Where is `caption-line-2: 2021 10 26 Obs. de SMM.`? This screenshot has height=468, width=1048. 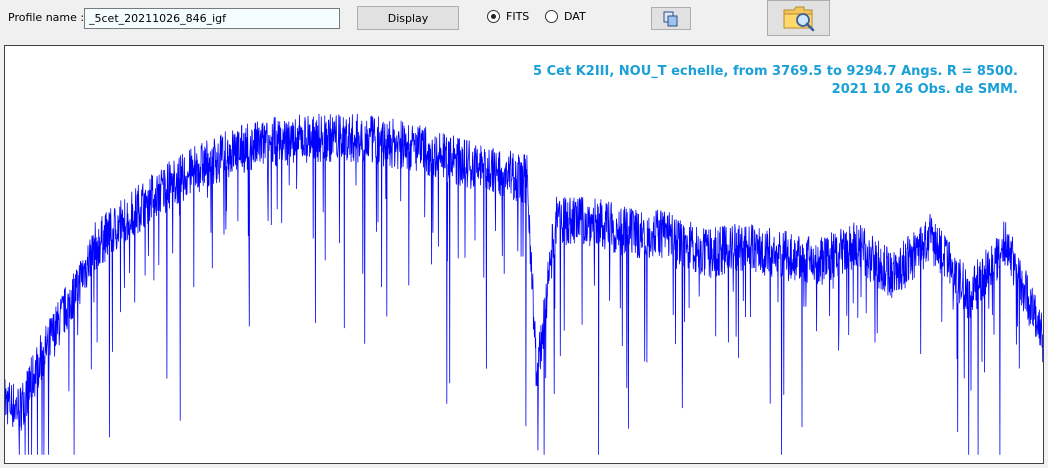
caption-line-2: 2021 10 26 Obs. de SMM. is located at coordinates (924, 89).